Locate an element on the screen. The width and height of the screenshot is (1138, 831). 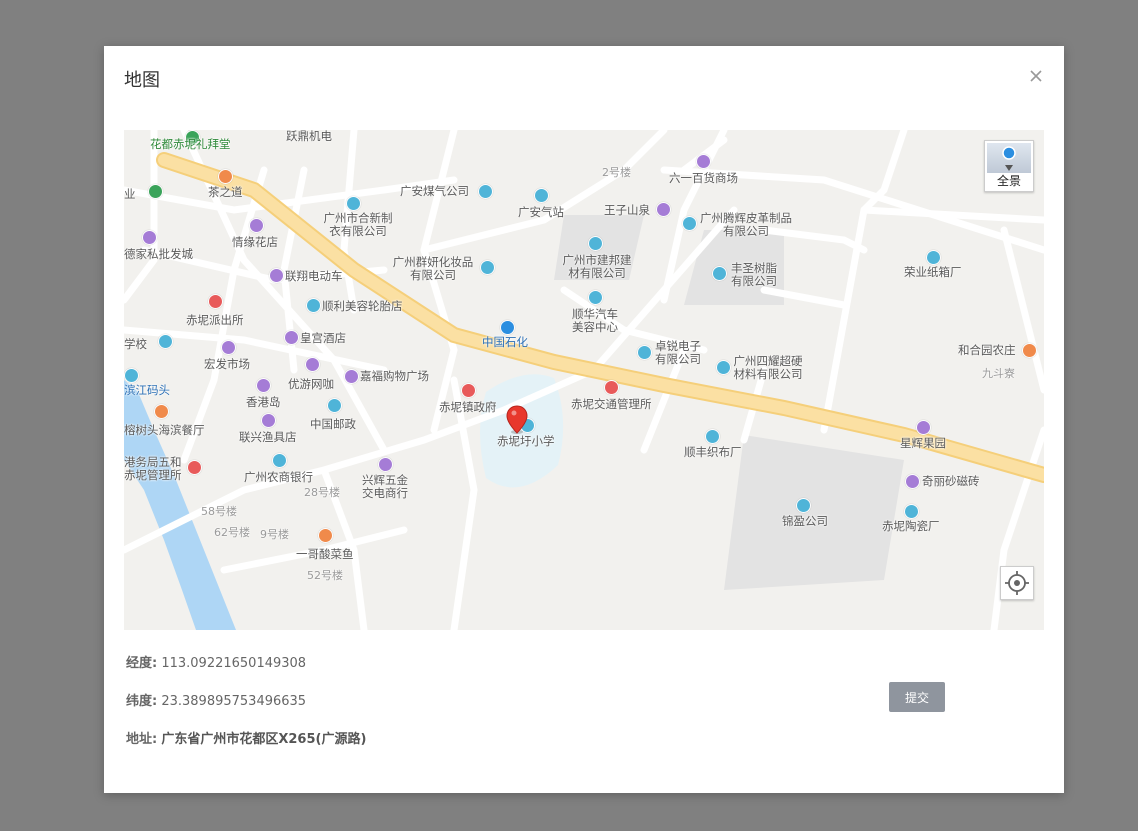
longitude-label: 经度: is located at coordinates (142, 663).